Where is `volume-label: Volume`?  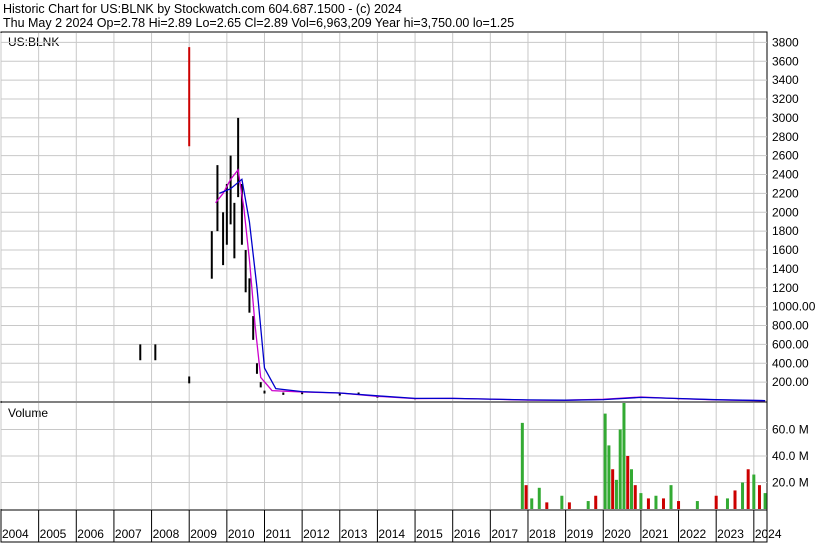 volume-label: Volume is located at coordinates (28, 413).